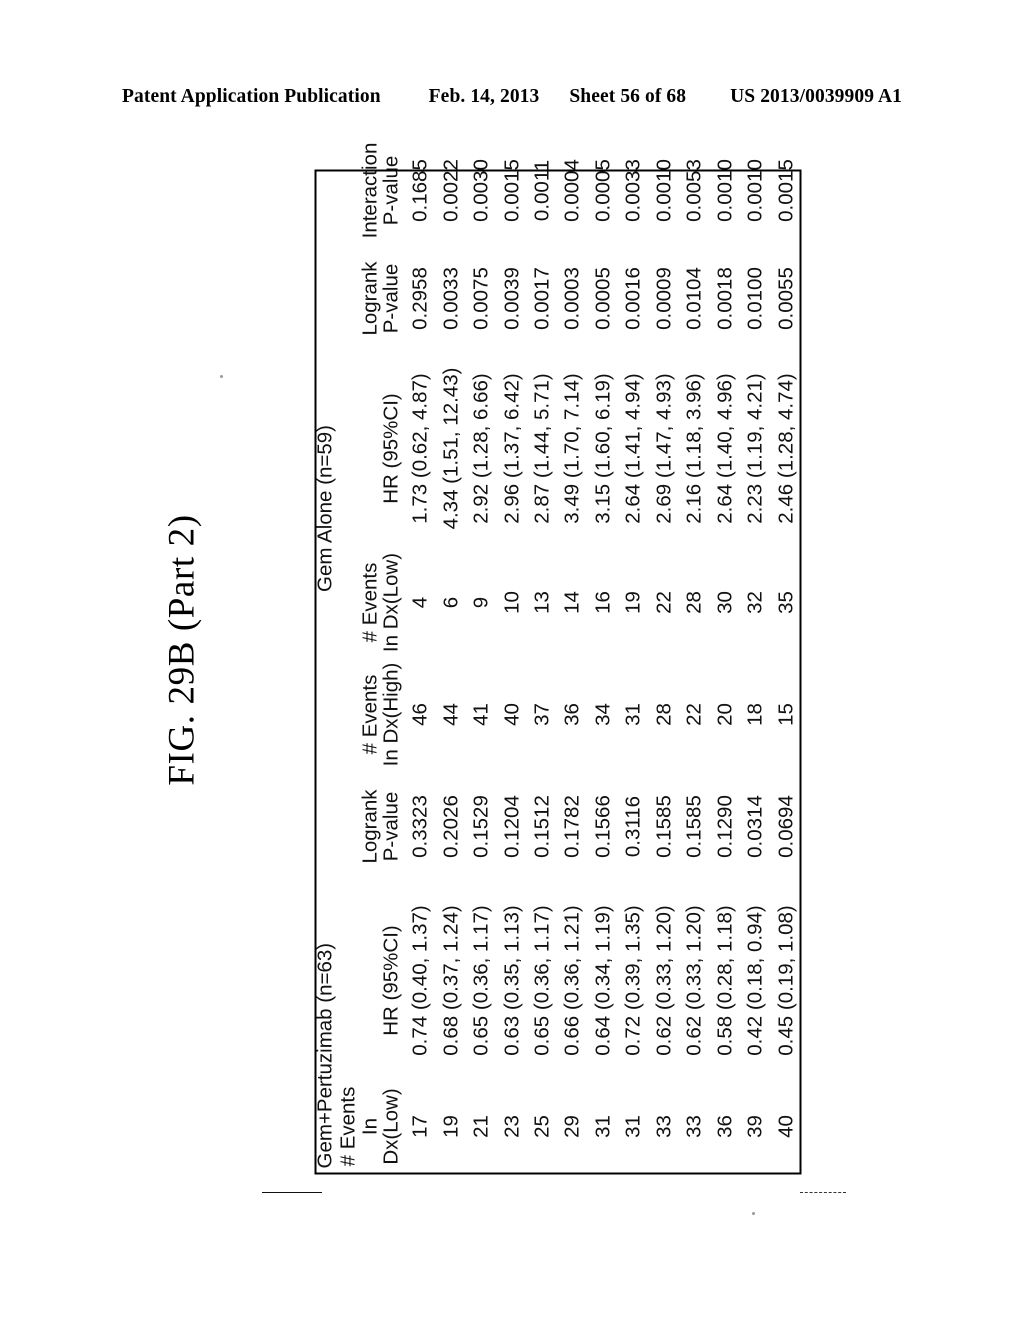  Describe the element at coordinates (221, 376) in the screenshot. I see `scan-speck` at that location.